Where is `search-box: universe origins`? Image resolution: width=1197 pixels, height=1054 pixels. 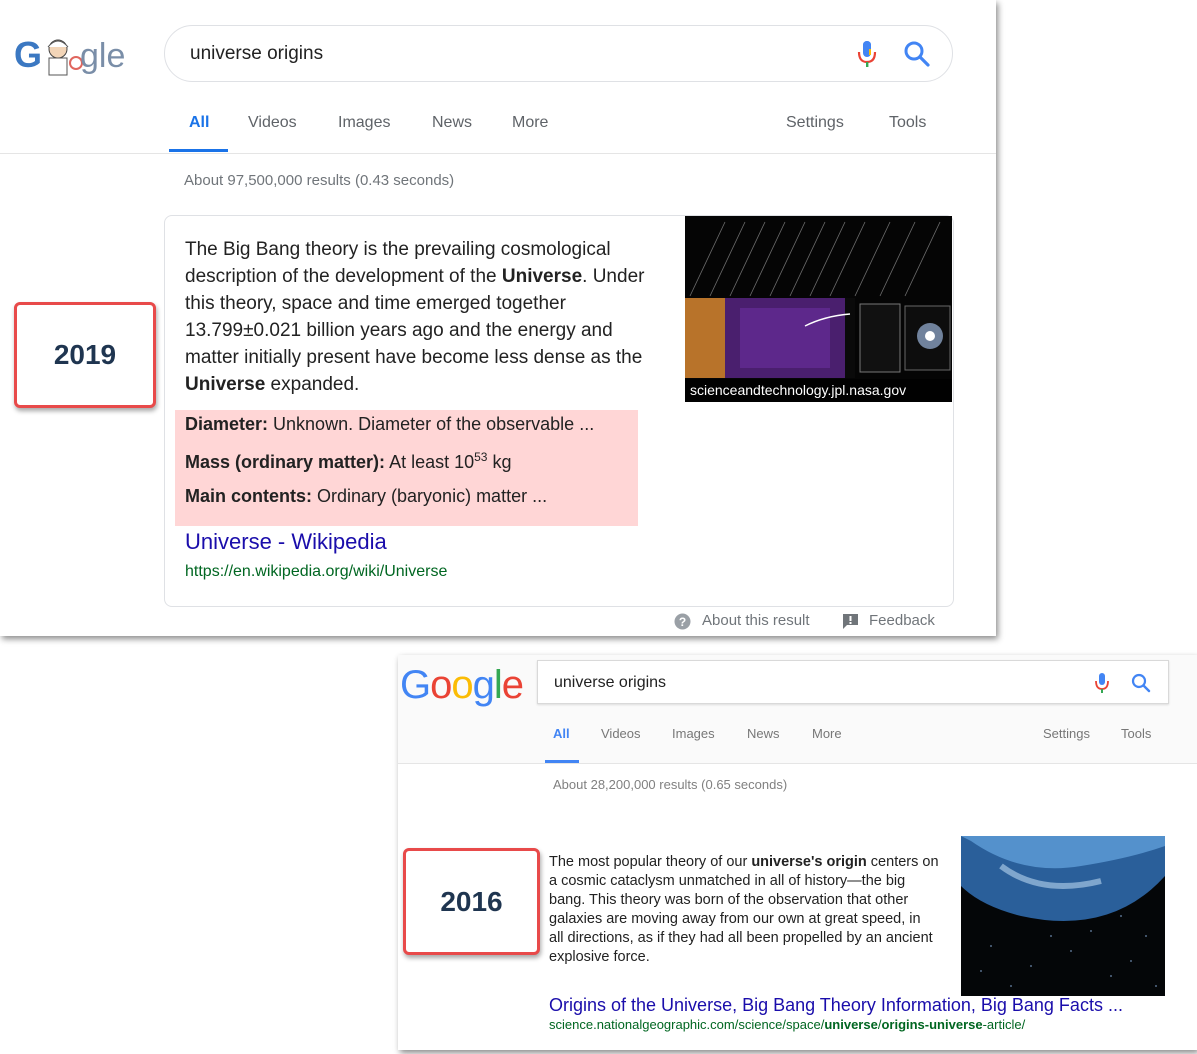 search-box: universe origins is located at coordinates (558, 53).